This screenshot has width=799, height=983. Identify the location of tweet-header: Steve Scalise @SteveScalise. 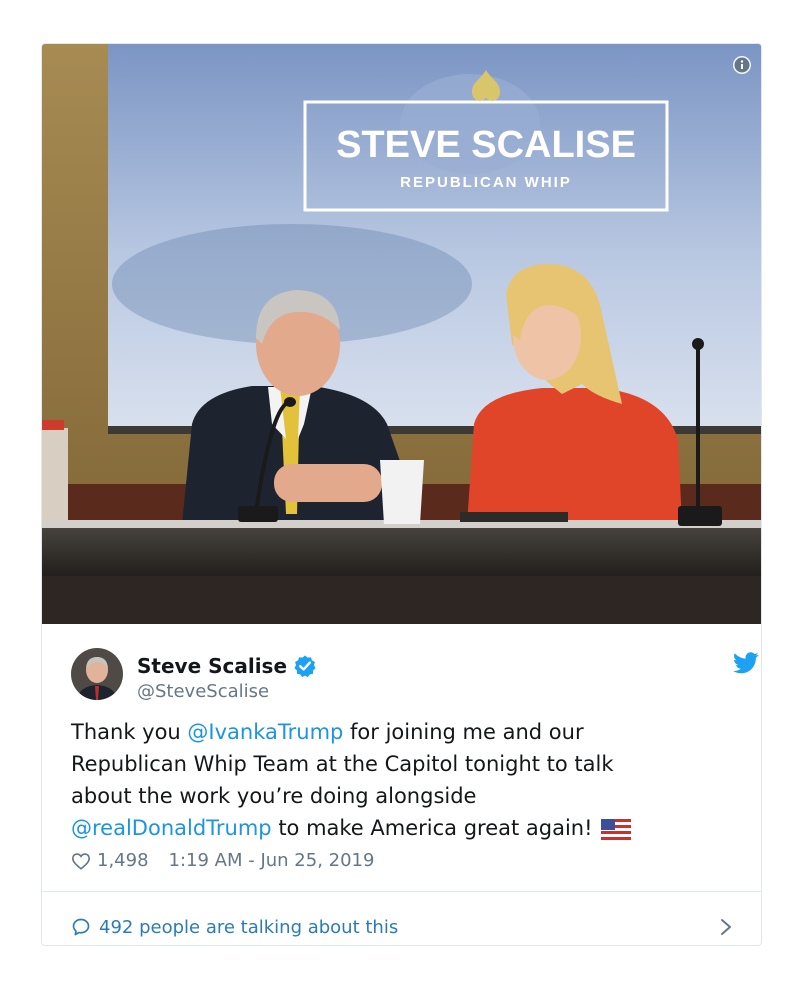
(415, 675).